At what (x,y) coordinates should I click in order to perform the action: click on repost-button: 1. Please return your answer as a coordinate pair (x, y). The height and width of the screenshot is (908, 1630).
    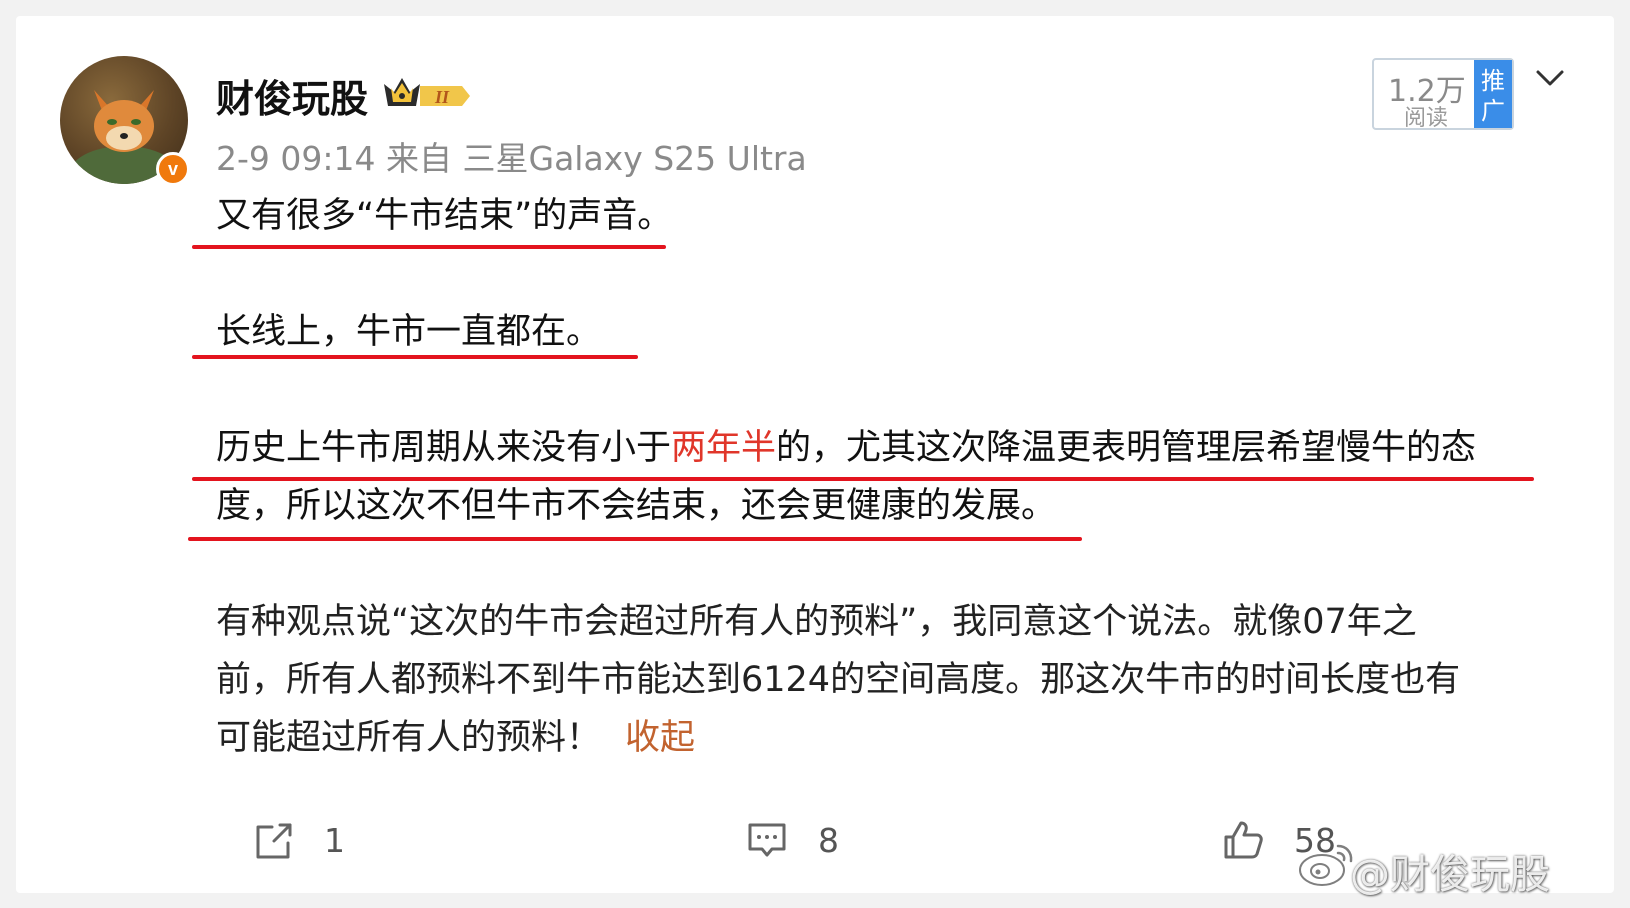
    Looking at the image, I should click on (297, 840).